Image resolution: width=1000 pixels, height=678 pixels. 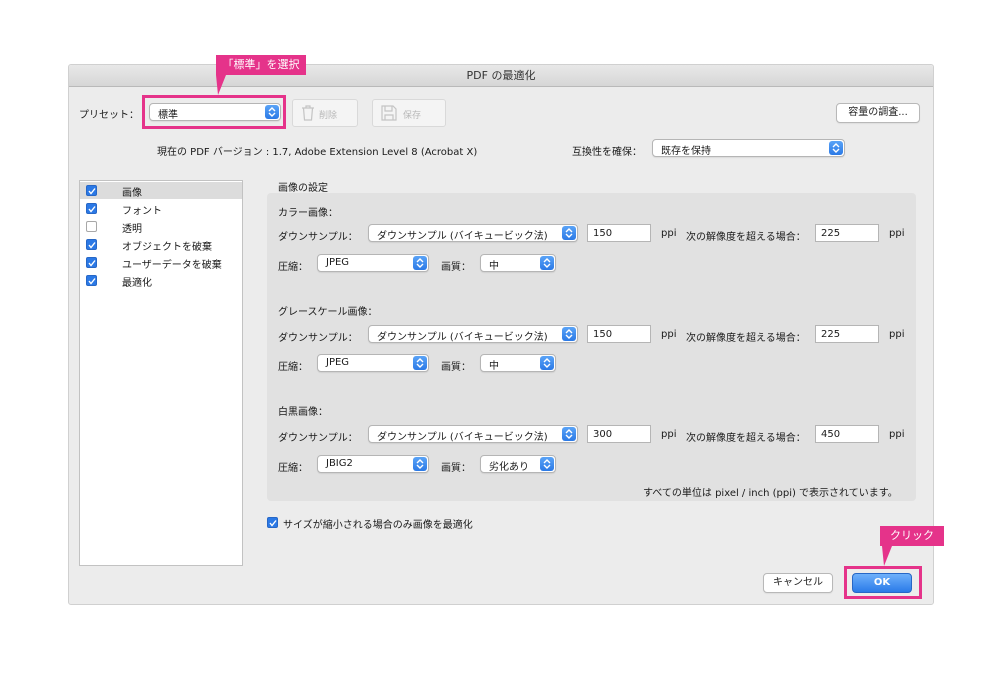 I want to click on grayscale-ppi-input: 150, so click(x=619, y=334).